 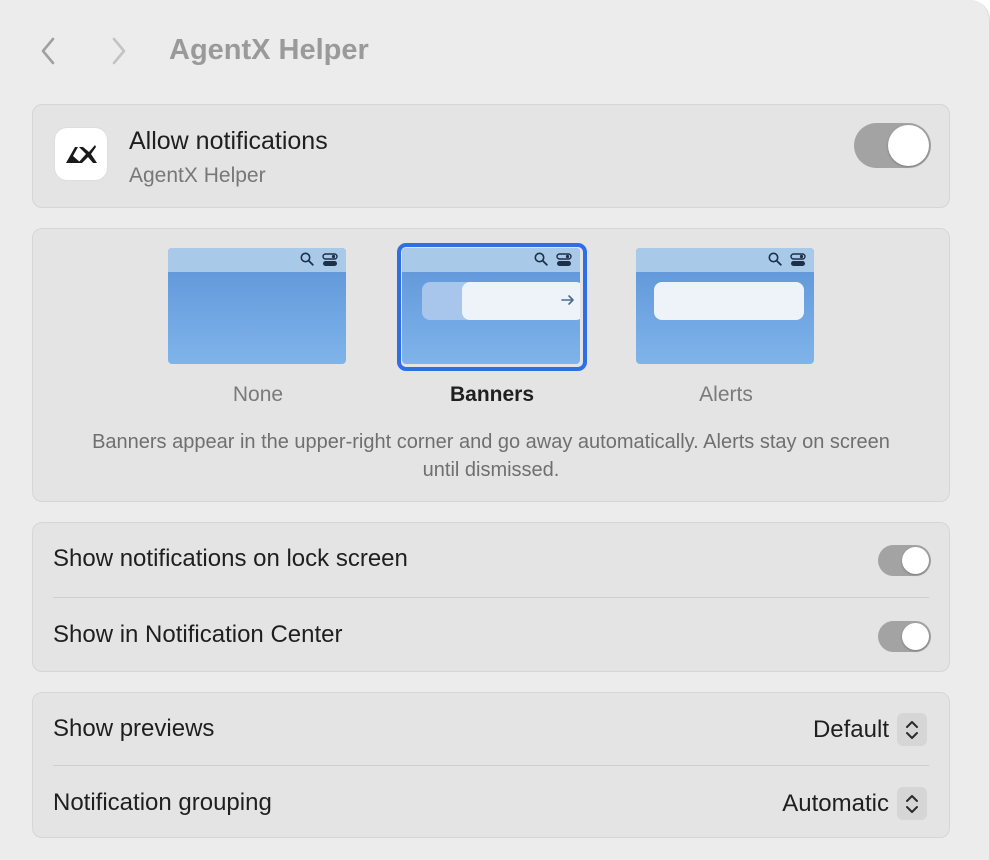 What do you see at coordinates (198, 634) in the screenshot?
I see `notification-center-label: Show in Notification Center` at bounding box center [198, 634].